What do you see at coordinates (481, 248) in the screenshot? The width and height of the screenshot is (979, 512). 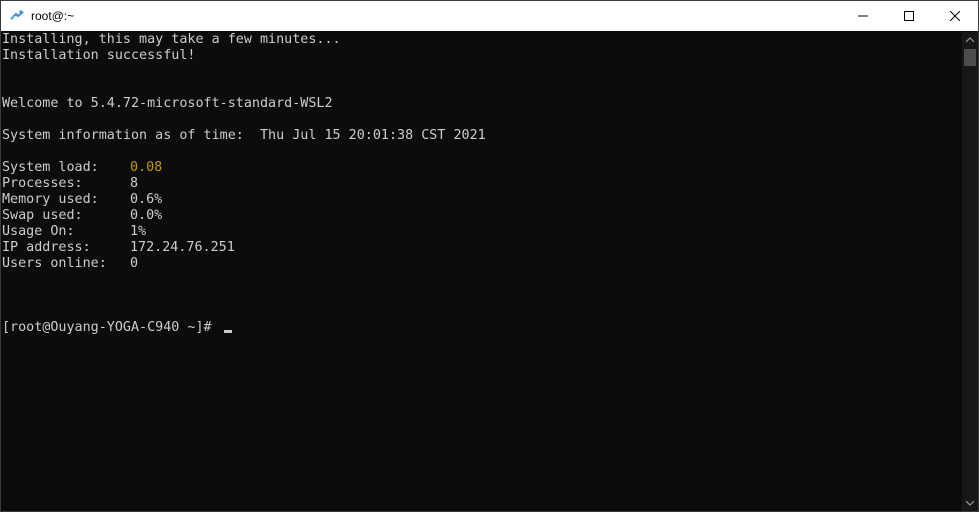 I see `stat-ip-address: IP address: 172.24.76.251` at bounding box center [481, 248].